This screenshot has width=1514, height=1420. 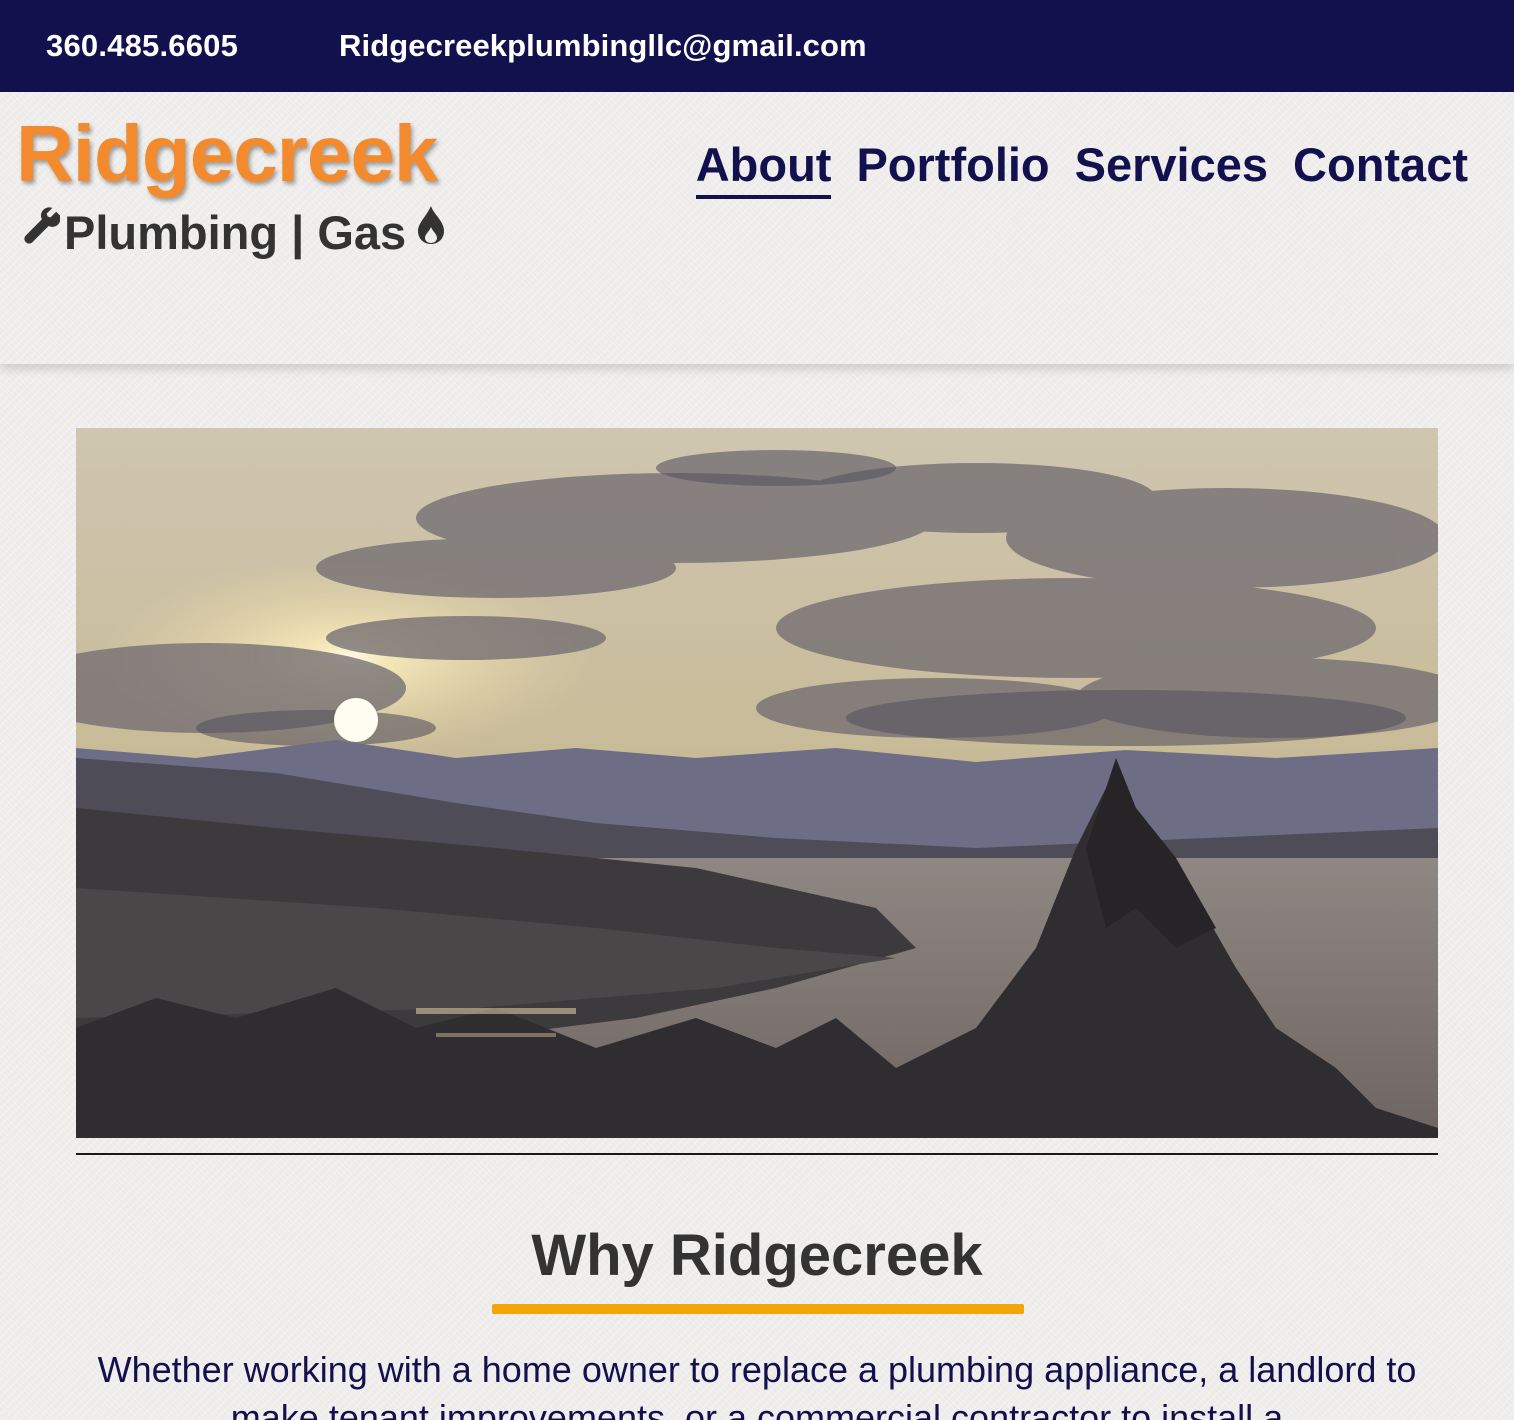 What do you see at coordinates (142, 46) in the screenshot?
I see `phone-number: 360.485.6605` at bounding box center [142, 46].